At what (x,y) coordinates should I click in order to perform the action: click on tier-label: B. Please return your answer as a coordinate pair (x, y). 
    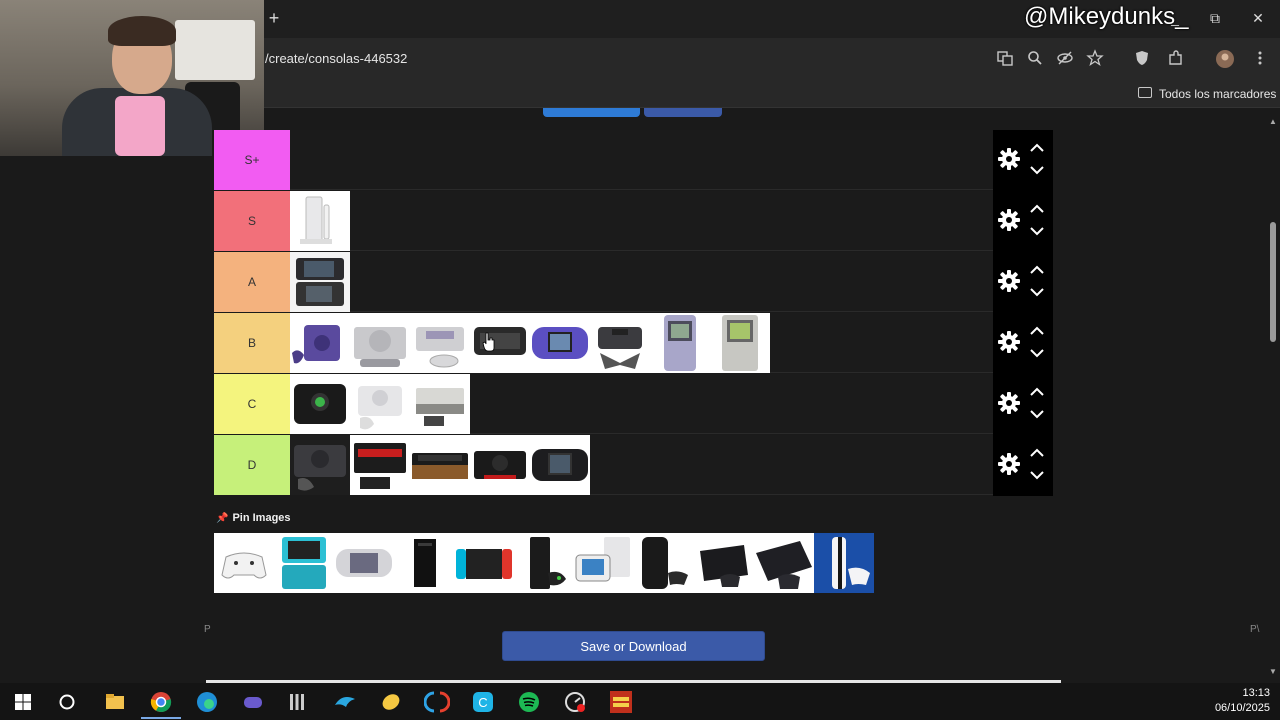
    Looking at the image, I should click on (252, 343).